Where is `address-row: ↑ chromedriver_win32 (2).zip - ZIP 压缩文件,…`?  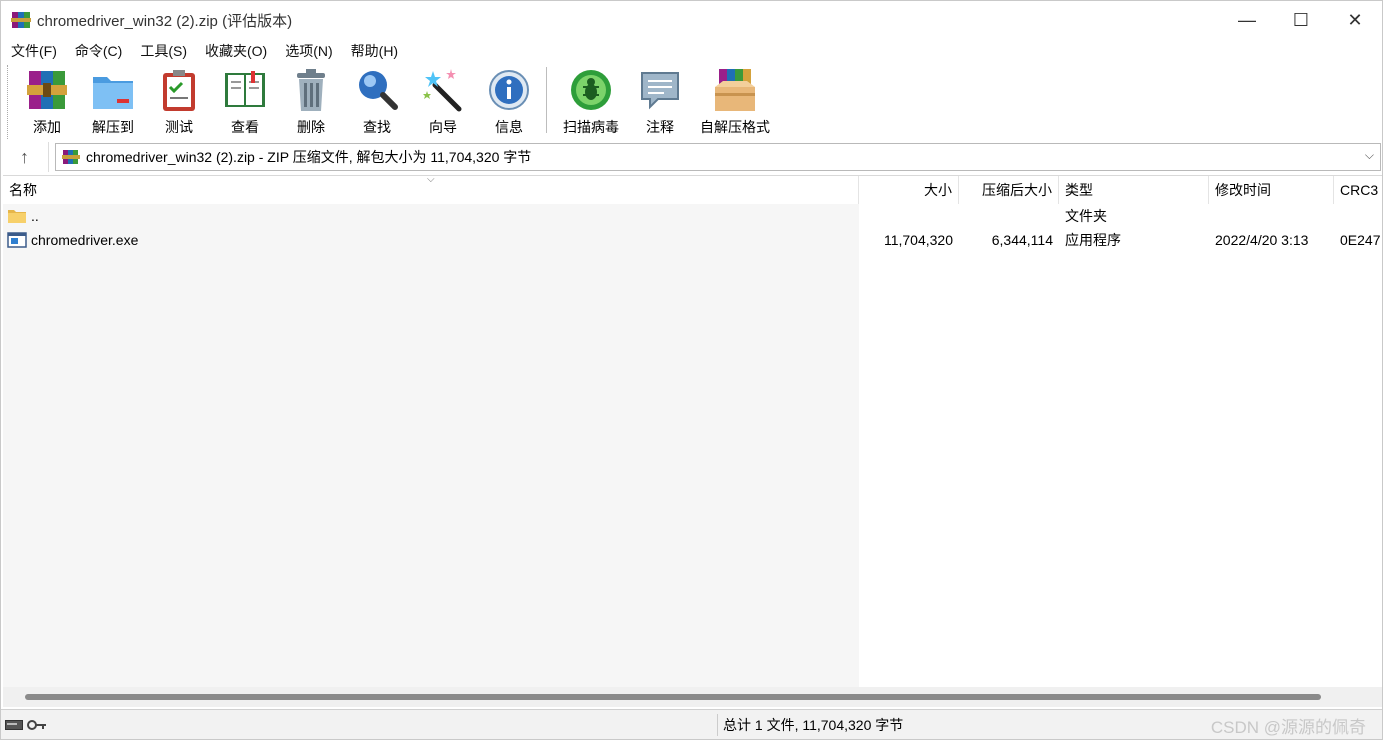 address-row: ↑ chromedriver_win32 (2).zip - ZIP 压缩文件,… is located at coordinates (691, 157).